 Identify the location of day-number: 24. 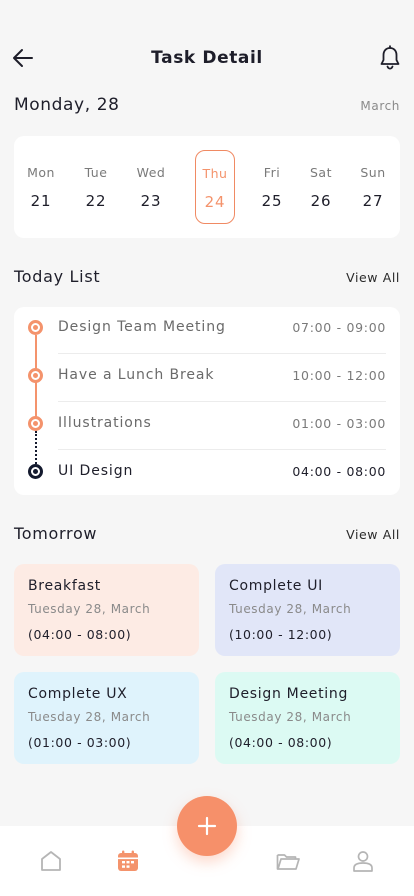
(215, 202).